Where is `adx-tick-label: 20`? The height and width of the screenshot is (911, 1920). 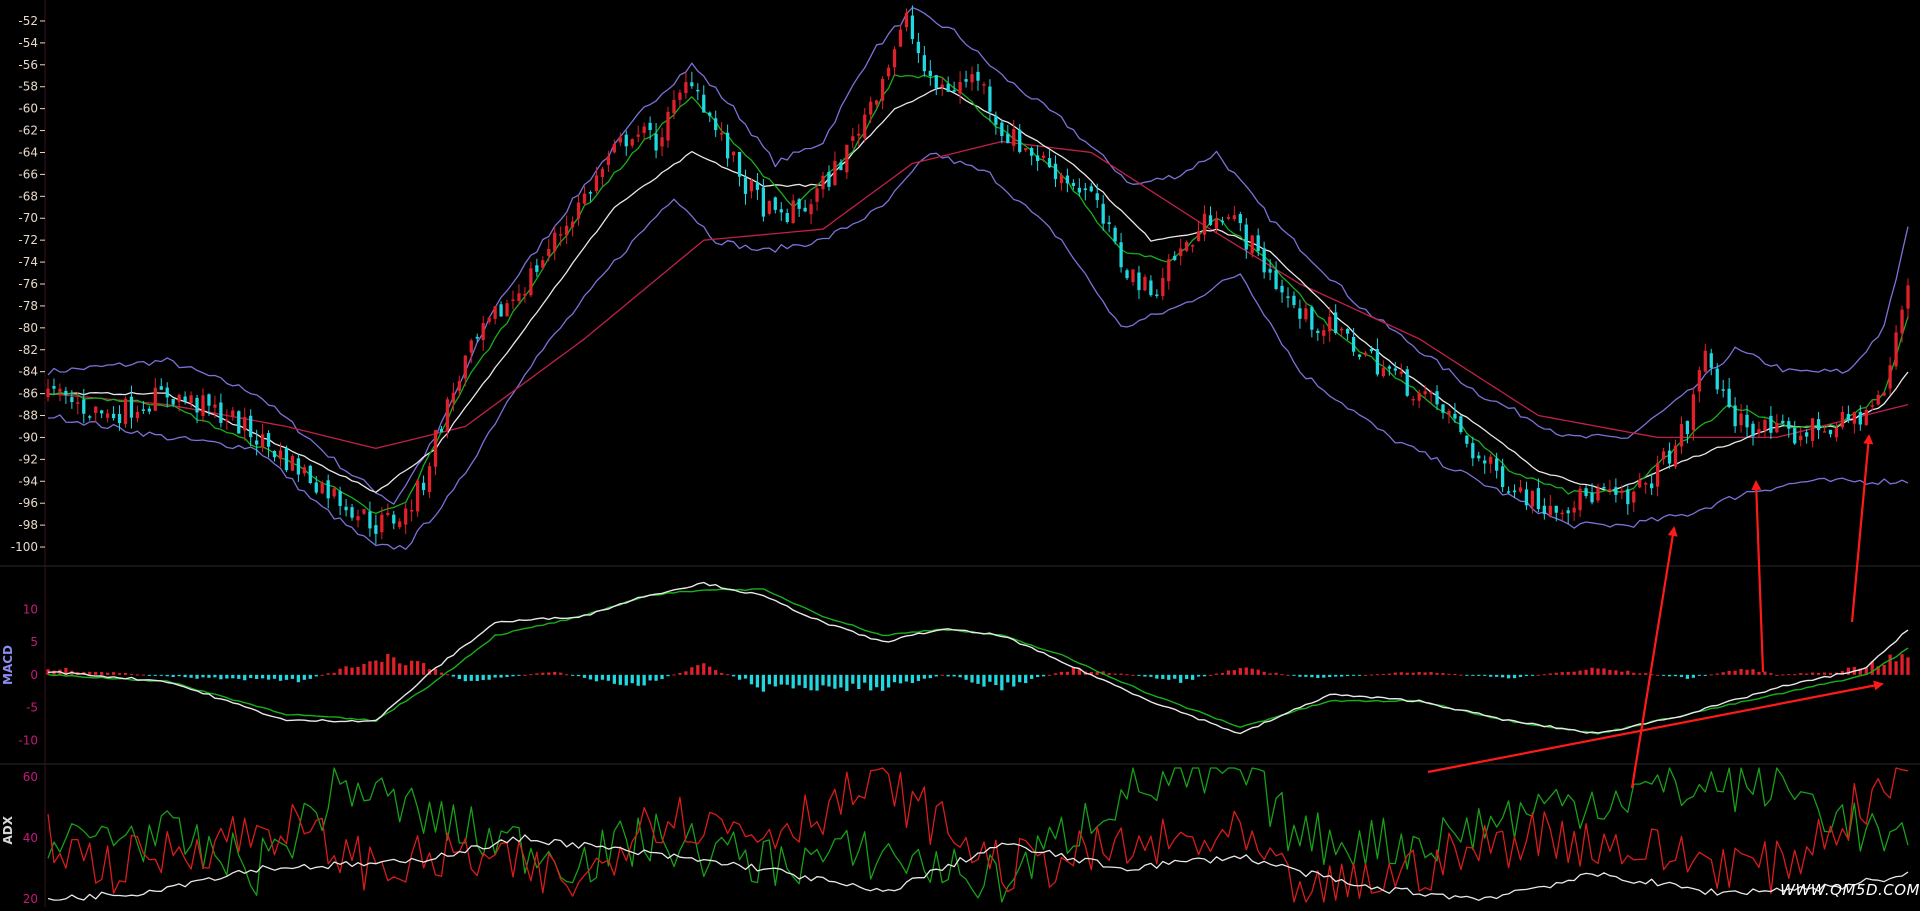 adx-tick-label: 20 is located at coordinates (30, 899).